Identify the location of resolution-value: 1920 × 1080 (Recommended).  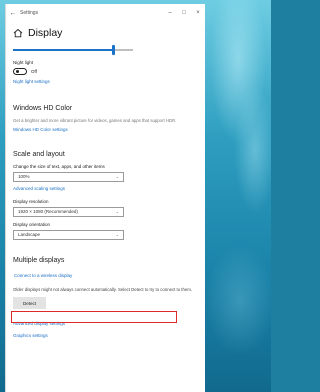
(48, 211).